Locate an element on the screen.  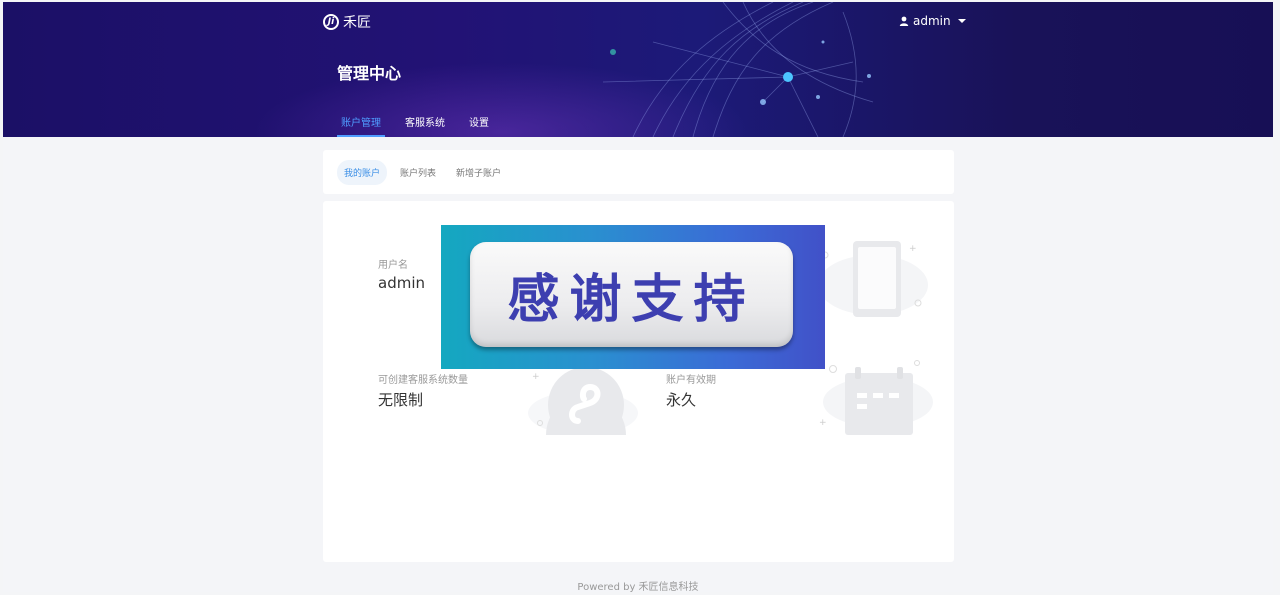
nav-item-service: 客服系统 is located at coordinates (425, 121).